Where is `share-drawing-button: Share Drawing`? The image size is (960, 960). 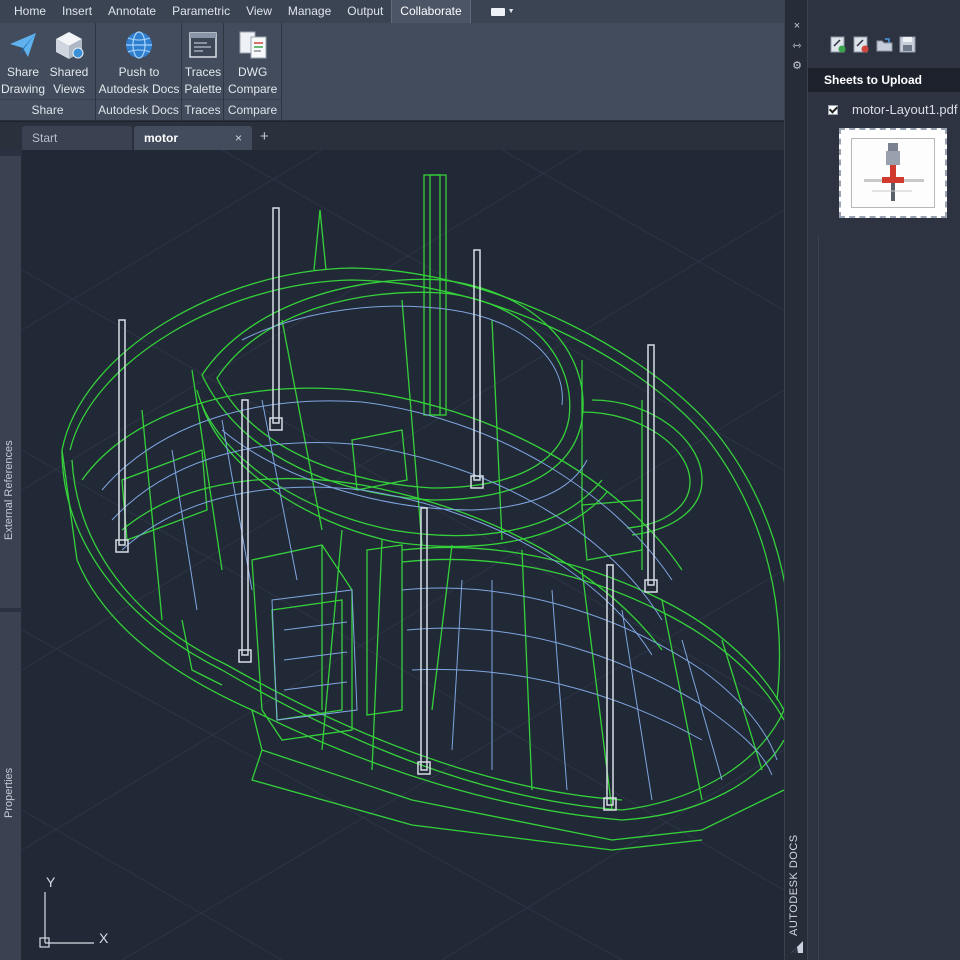
share-drawing-button: Share Drawing is located at coordinates (23, 61).